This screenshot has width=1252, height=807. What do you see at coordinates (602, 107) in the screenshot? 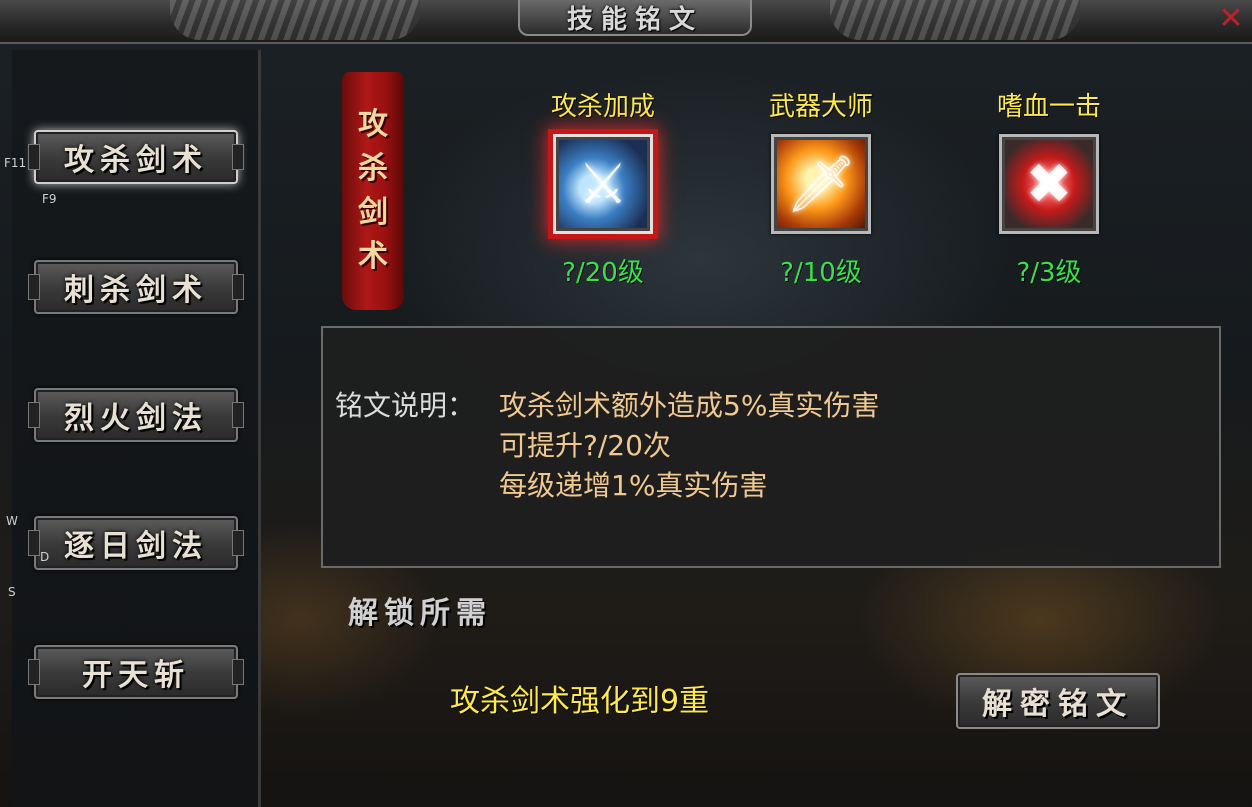
I see `inscription-name: 攻杀加成` at bounding box center [602, 107].